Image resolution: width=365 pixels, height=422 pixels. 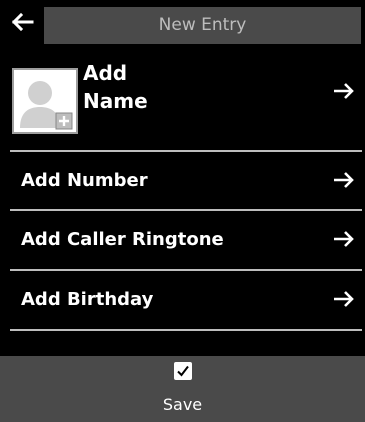 What do you see at coordinates (87, 299) in the screenshot?
I see `add-birthday-label: Add Birthday` at bounding box center [87, 299].